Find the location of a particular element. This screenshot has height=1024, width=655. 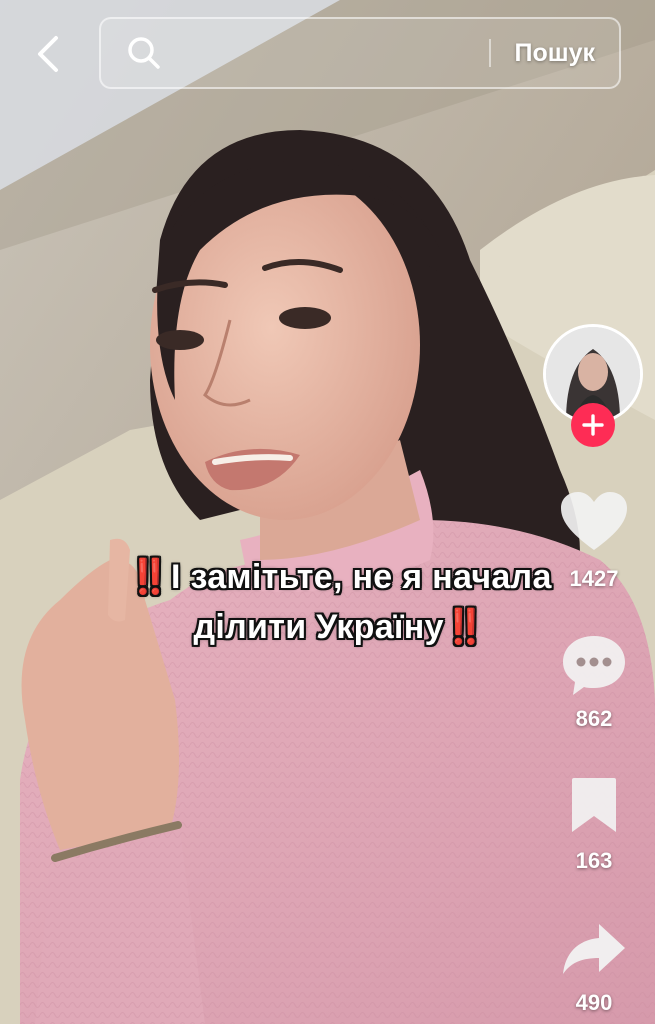

chevron-left-icon is located at coordinates (48, 54).